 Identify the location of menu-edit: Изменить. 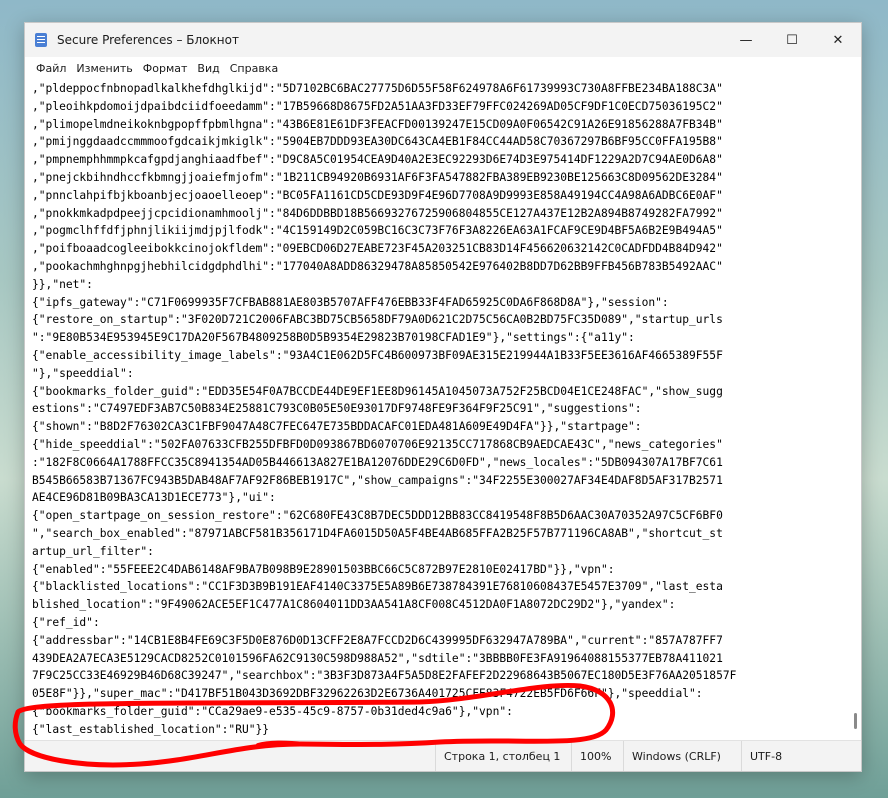
(104, 68).